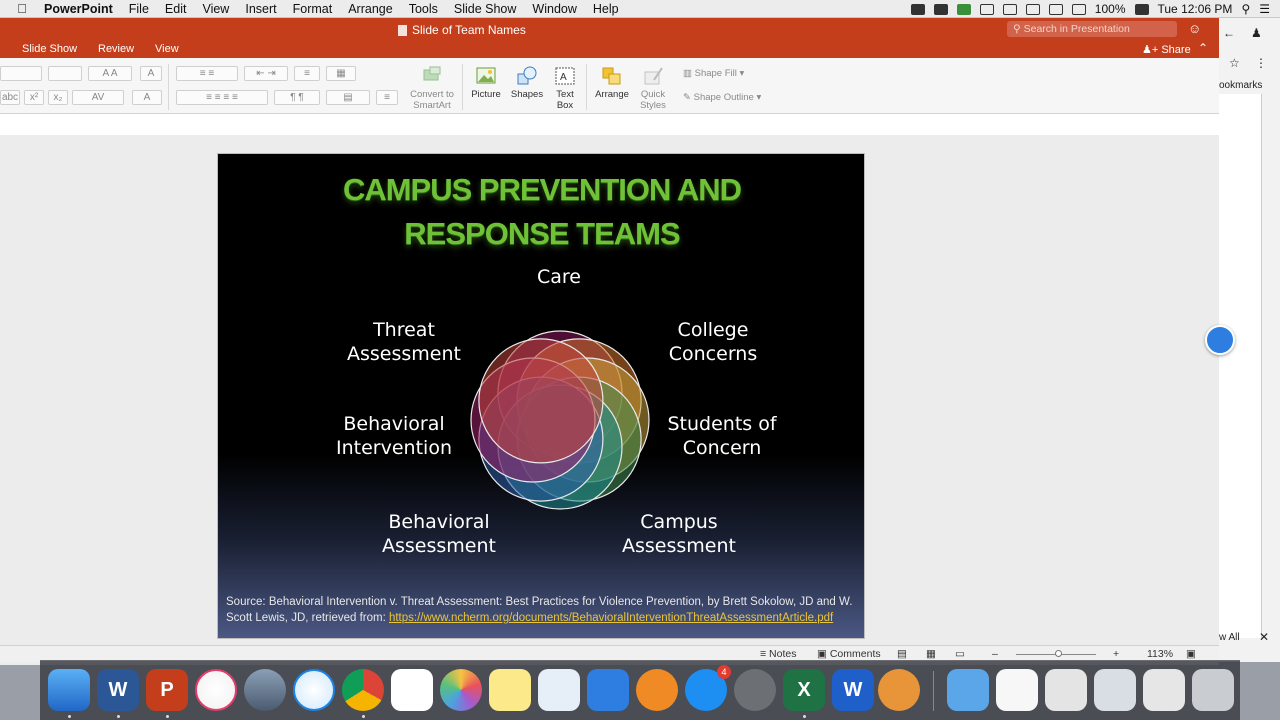  What do you see at coordinates (1203, 48) in the screenshot?
I see `collapse-ribbon-icon: ⌃` at bounding box center [1203, 48].